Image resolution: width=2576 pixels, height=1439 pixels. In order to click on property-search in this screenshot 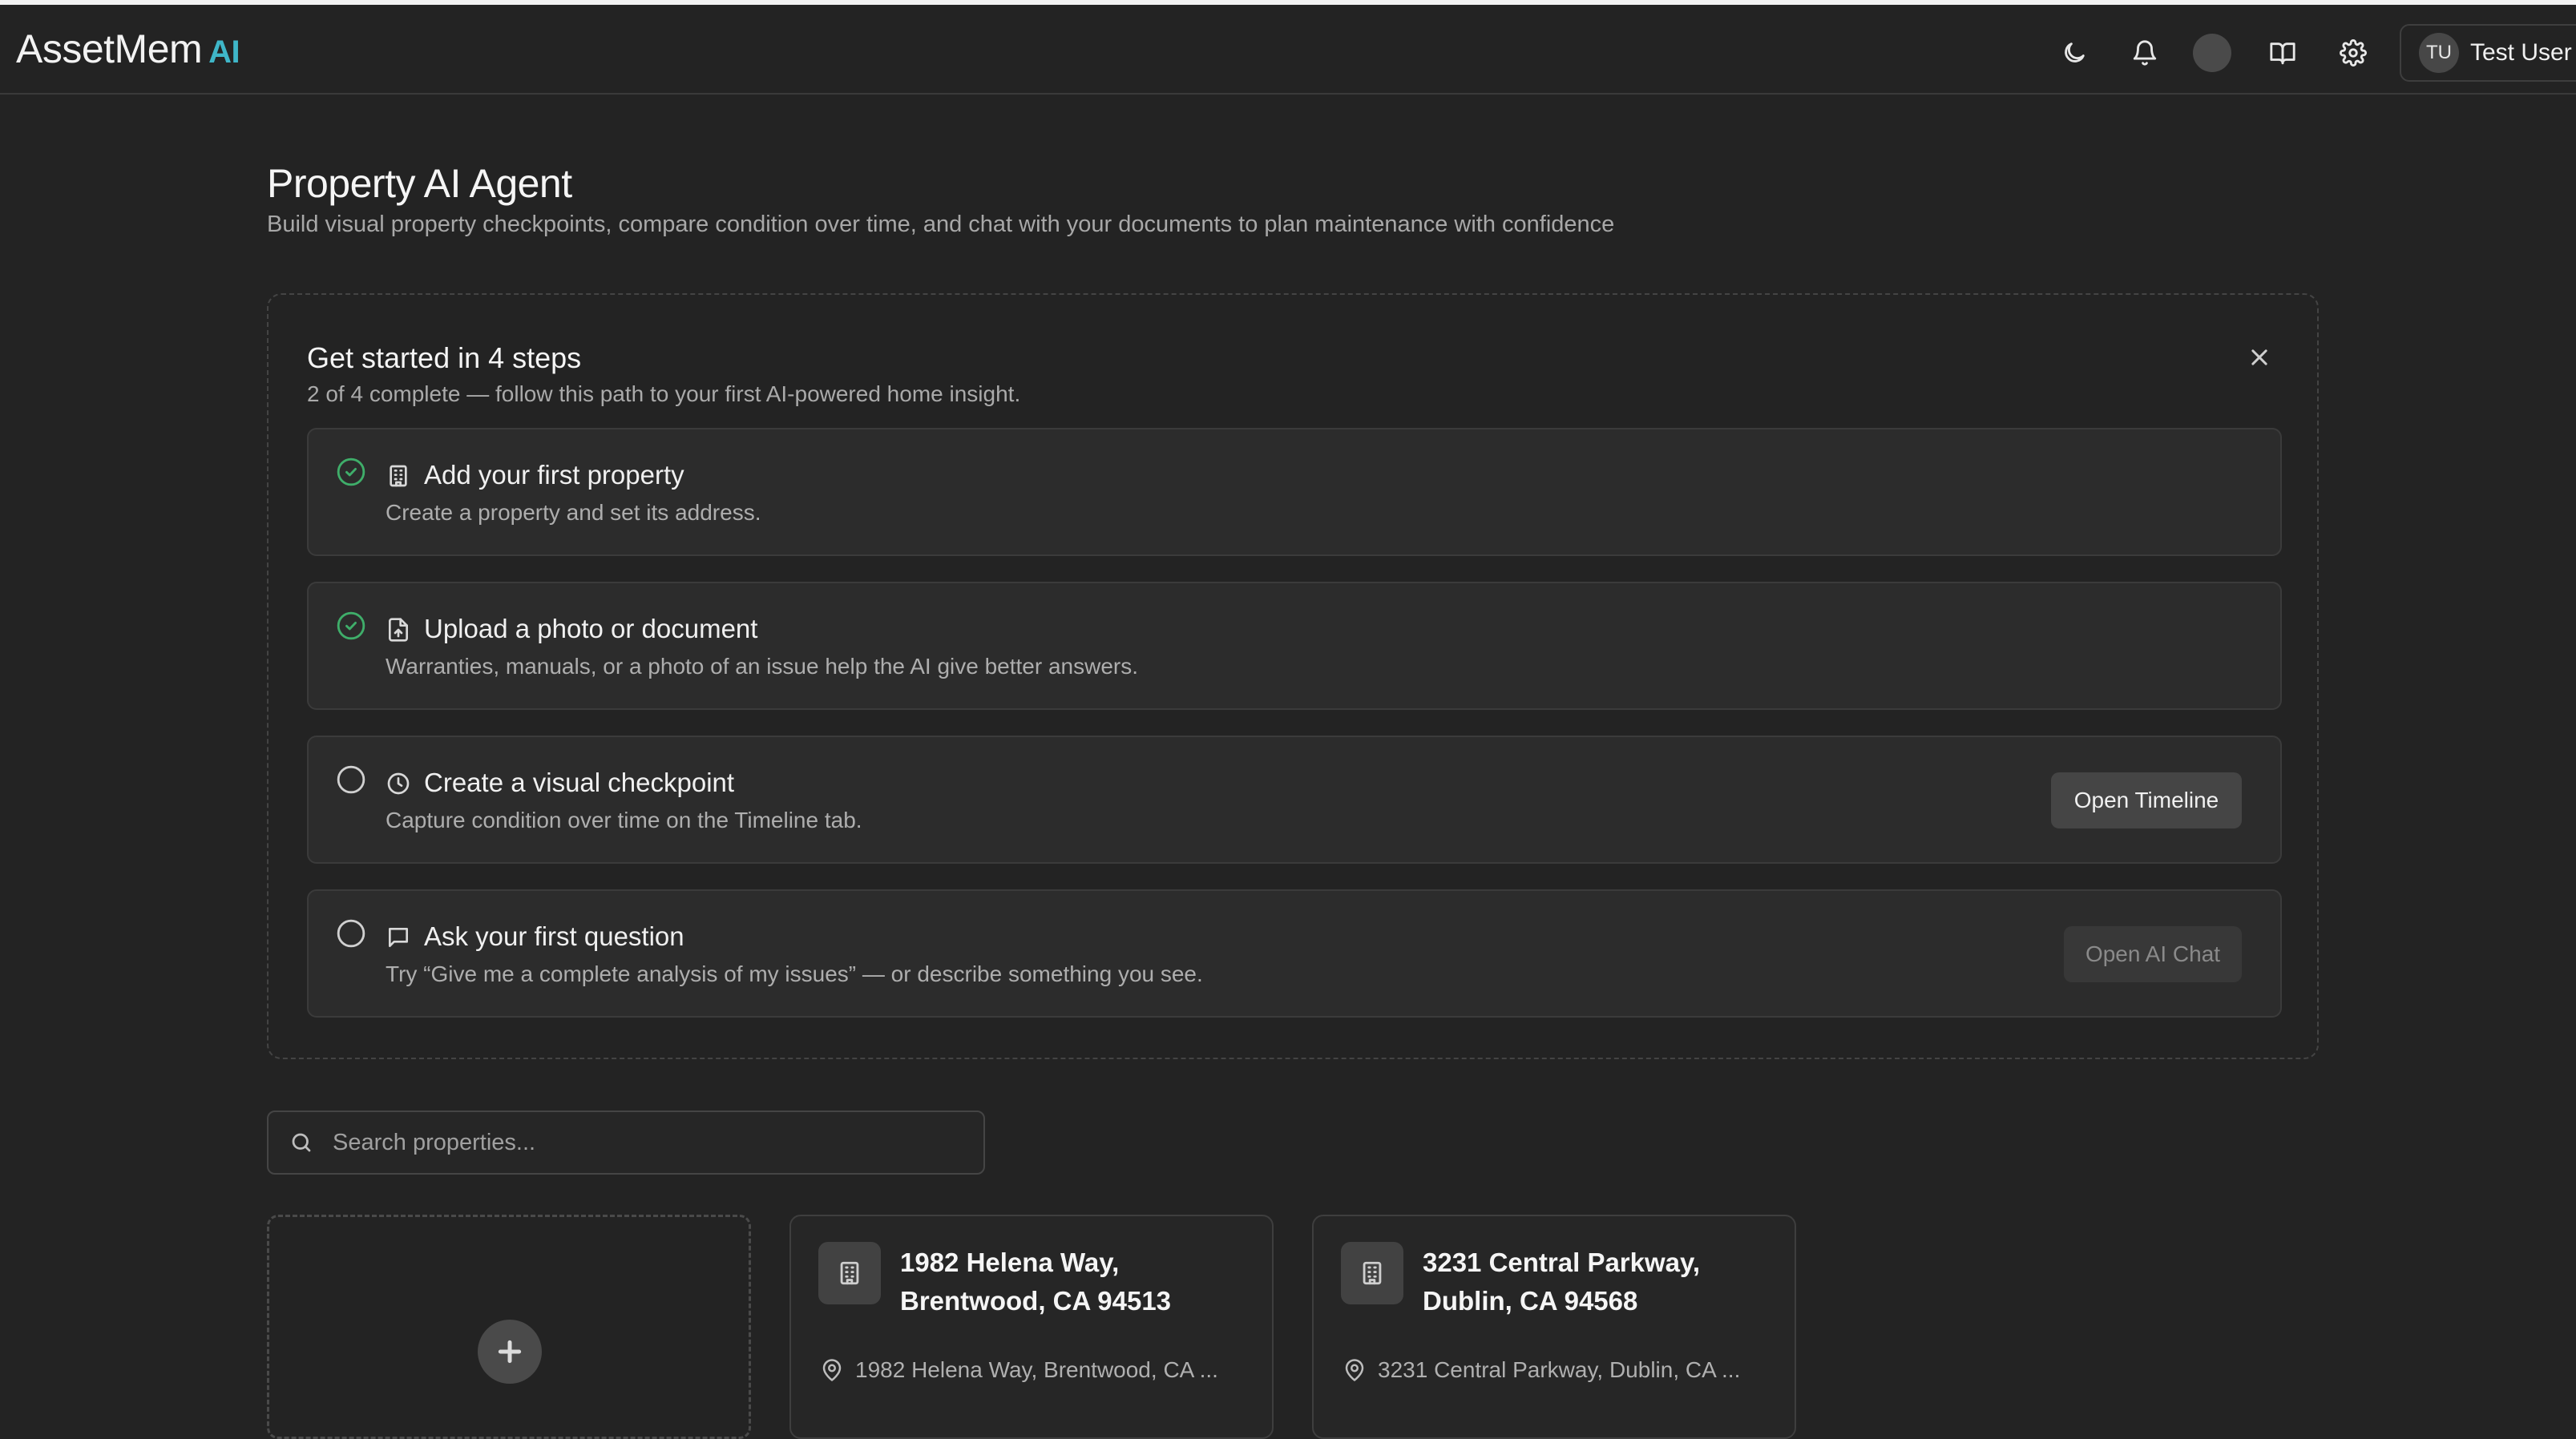, I will do `click(626, 1142)`.